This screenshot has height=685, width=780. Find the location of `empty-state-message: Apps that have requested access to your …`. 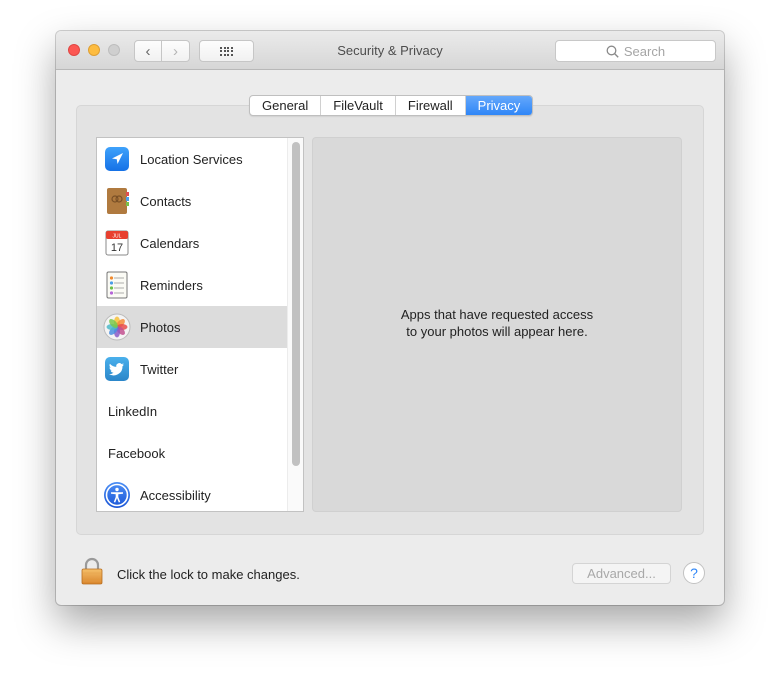

empty-state-message: Apps that have requested access to your … is located at coordinates (497, 323).